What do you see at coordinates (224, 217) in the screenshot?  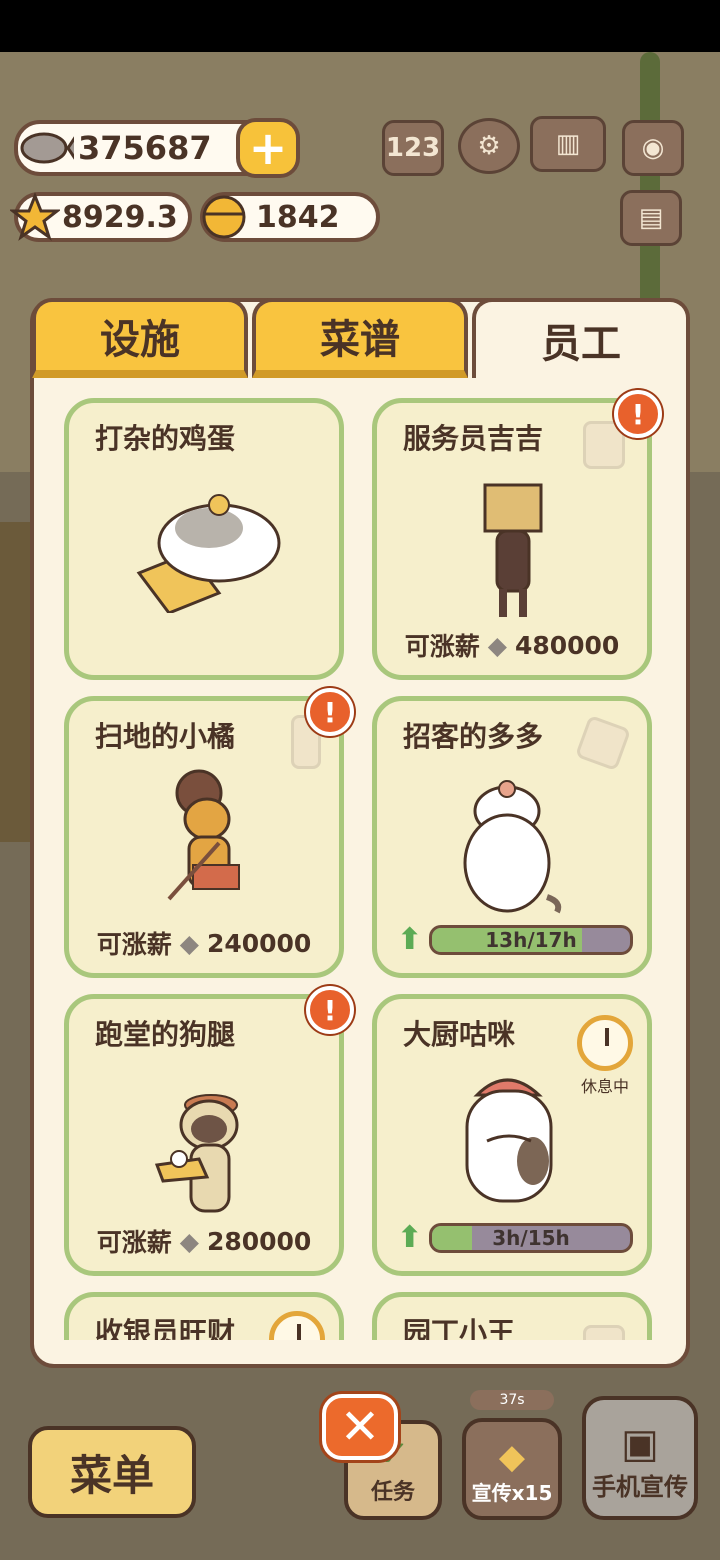 I see `bell-icon` at bounding box center [224, 217].